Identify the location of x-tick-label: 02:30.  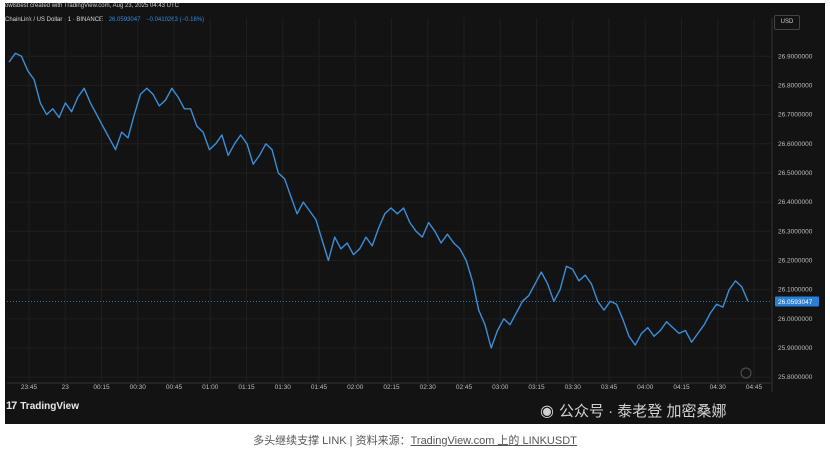
(428, 387).